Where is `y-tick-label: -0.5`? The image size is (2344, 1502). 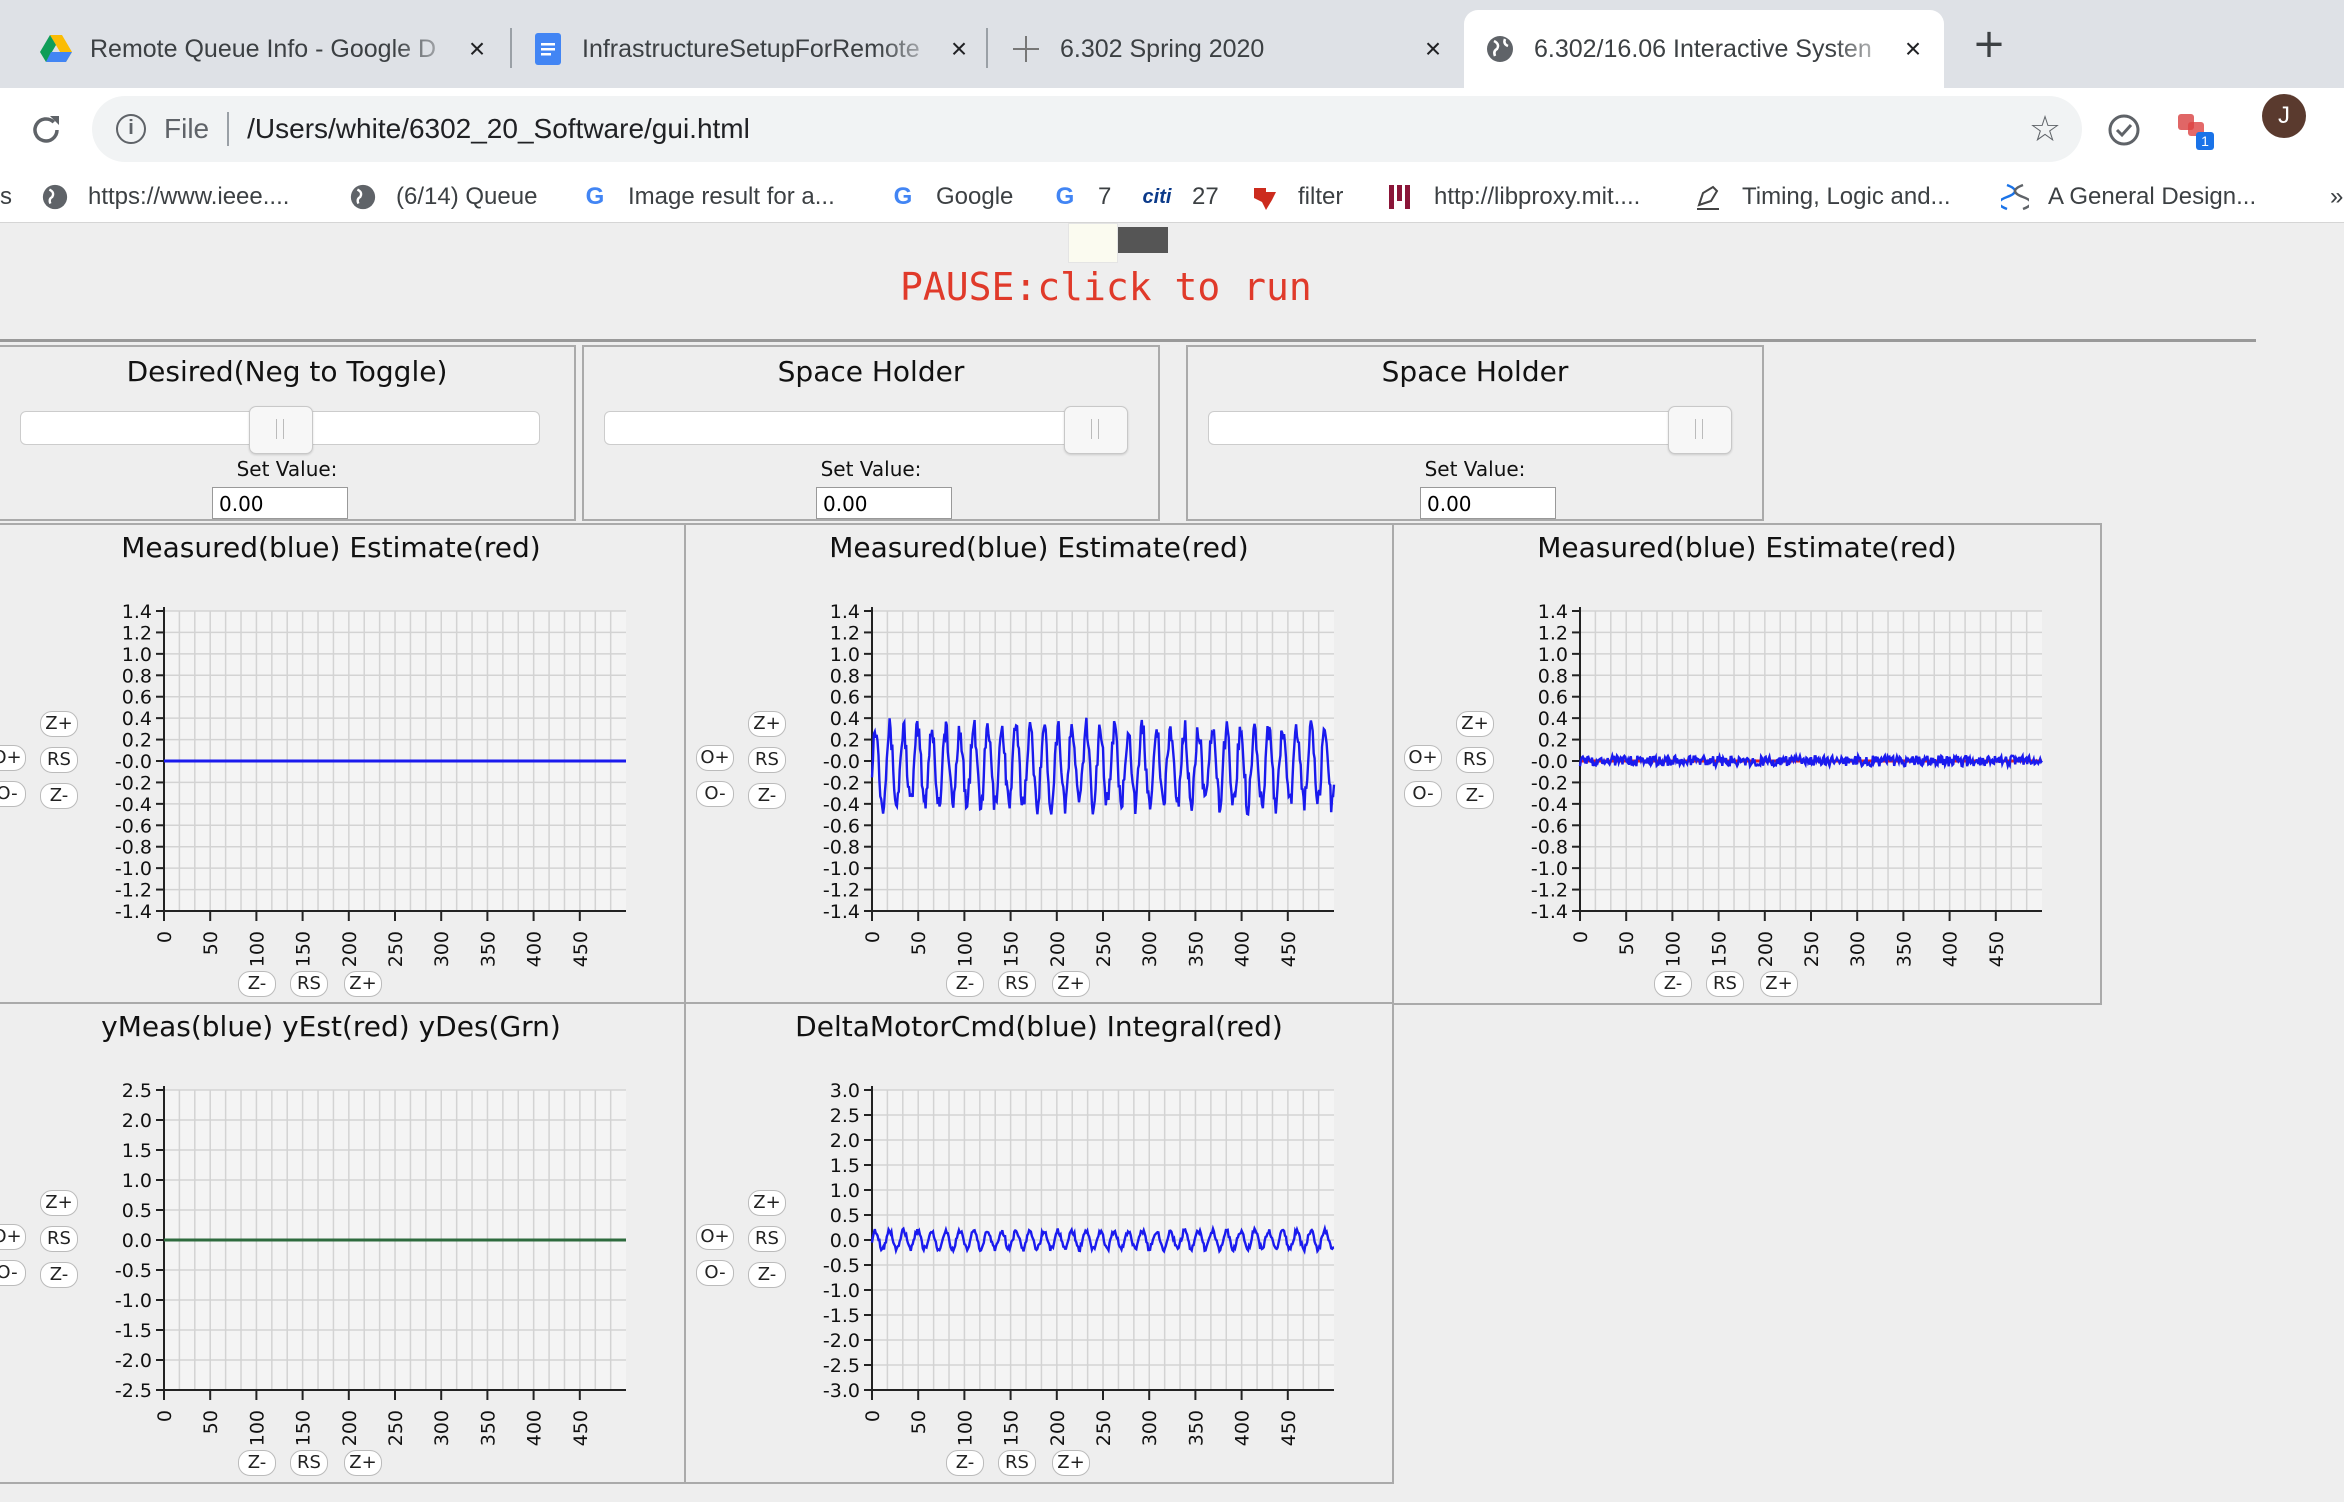
y-tick-label: -0.5 is located at coordinates (841, 1266).